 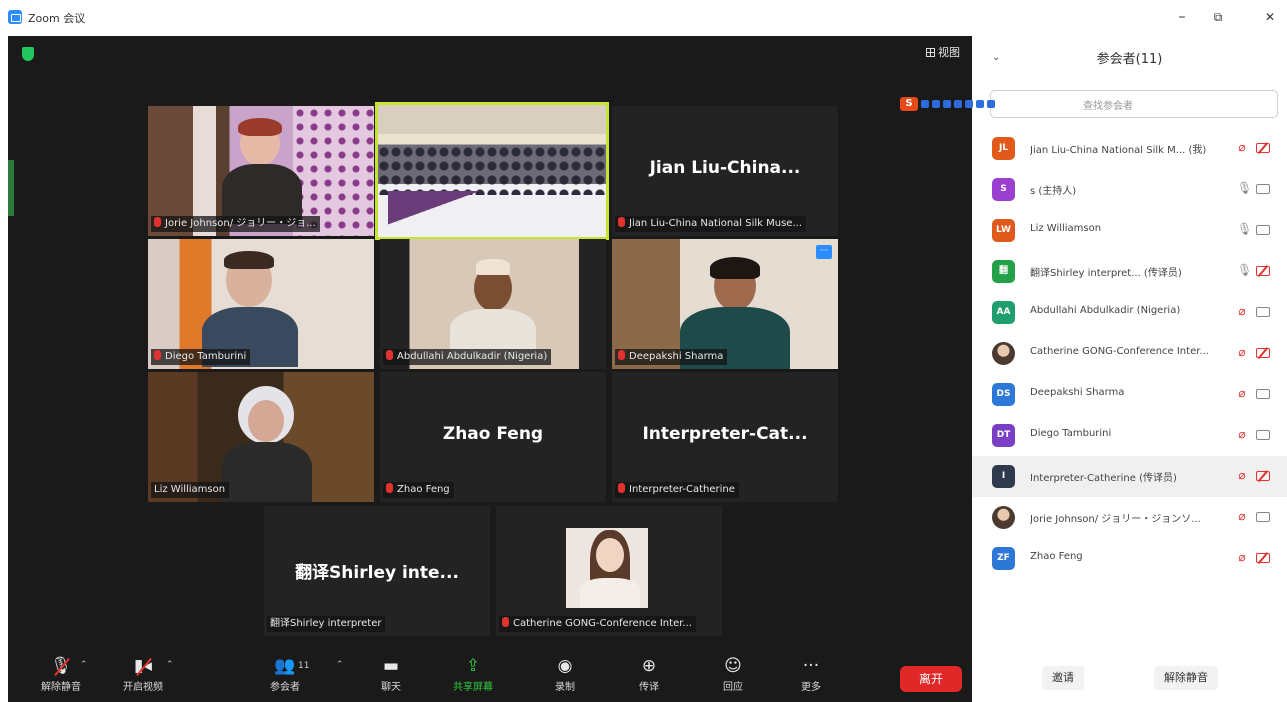 I want to click on participants-icon: 👥 11, so click(x=292, y=666).